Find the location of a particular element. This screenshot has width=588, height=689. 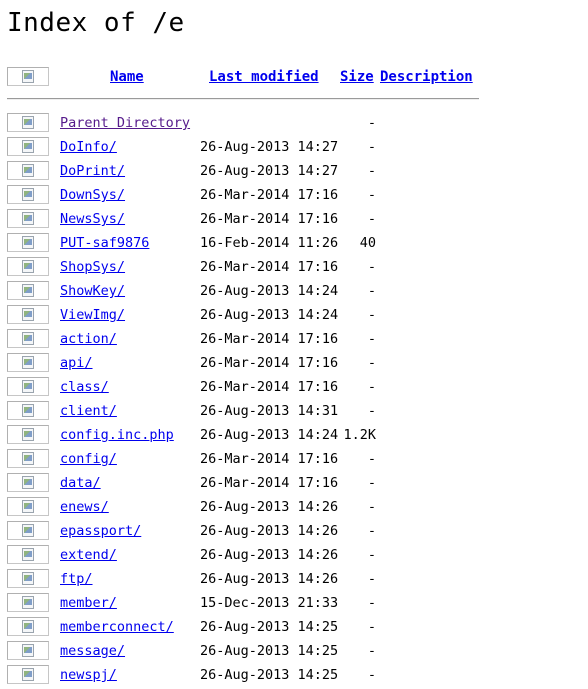

sort-by-size-link: Size is located at coordinates (357, 77).